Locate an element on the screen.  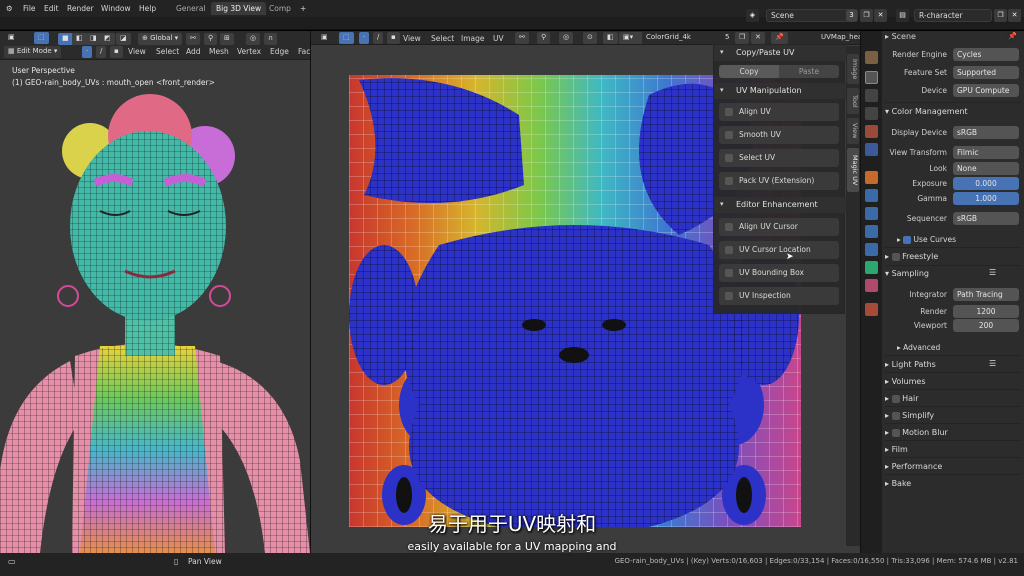
pack-uv-checkbox is located at coordinates (729, 181).